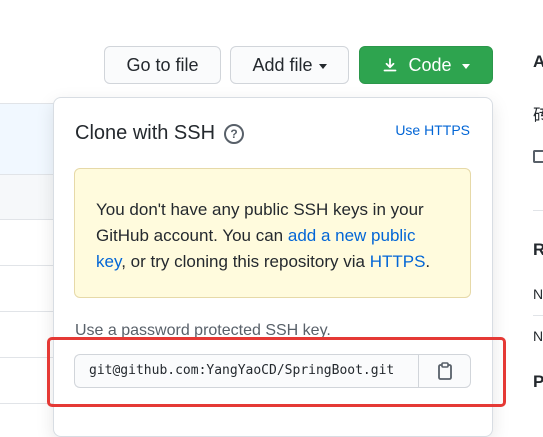  I want to click on sidebar-text-fragment: 砖, so click(538, 115).